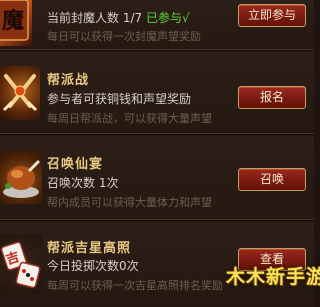 This screenshot has height=307, width=320. What do you see at coordinates (129, 202) in the screenshot?
I see `summon-feast-desc: 帮内成员可以获得大量体力和声望` at bounding box center [129, 202].